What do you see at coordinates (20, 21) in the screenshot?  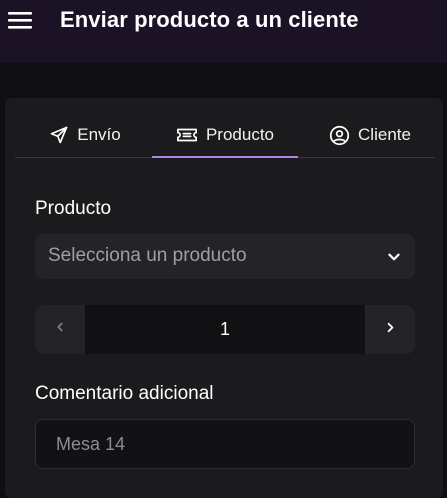 I see `hamburger-menu-icon` at bounding box center [20, 21].